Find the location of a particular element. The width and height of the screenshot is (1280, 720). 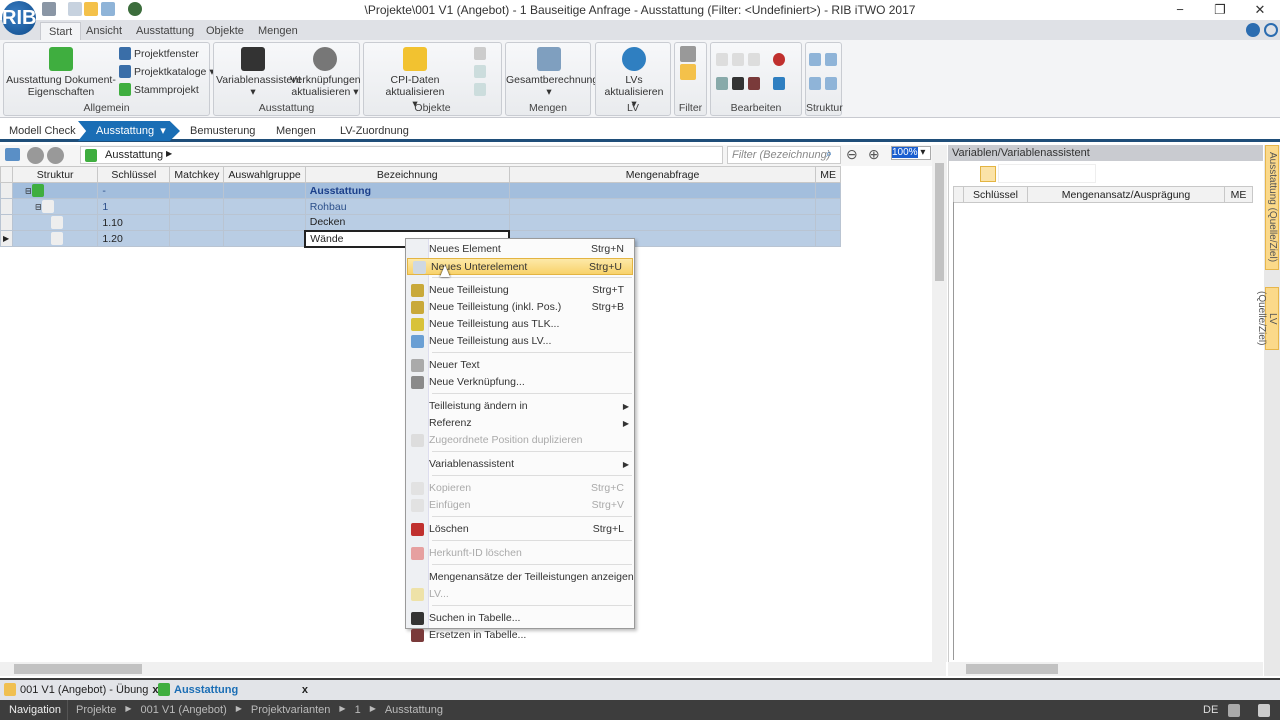

menu-item-referenz: Referenz ▶ is located at coordinates (520, 423).